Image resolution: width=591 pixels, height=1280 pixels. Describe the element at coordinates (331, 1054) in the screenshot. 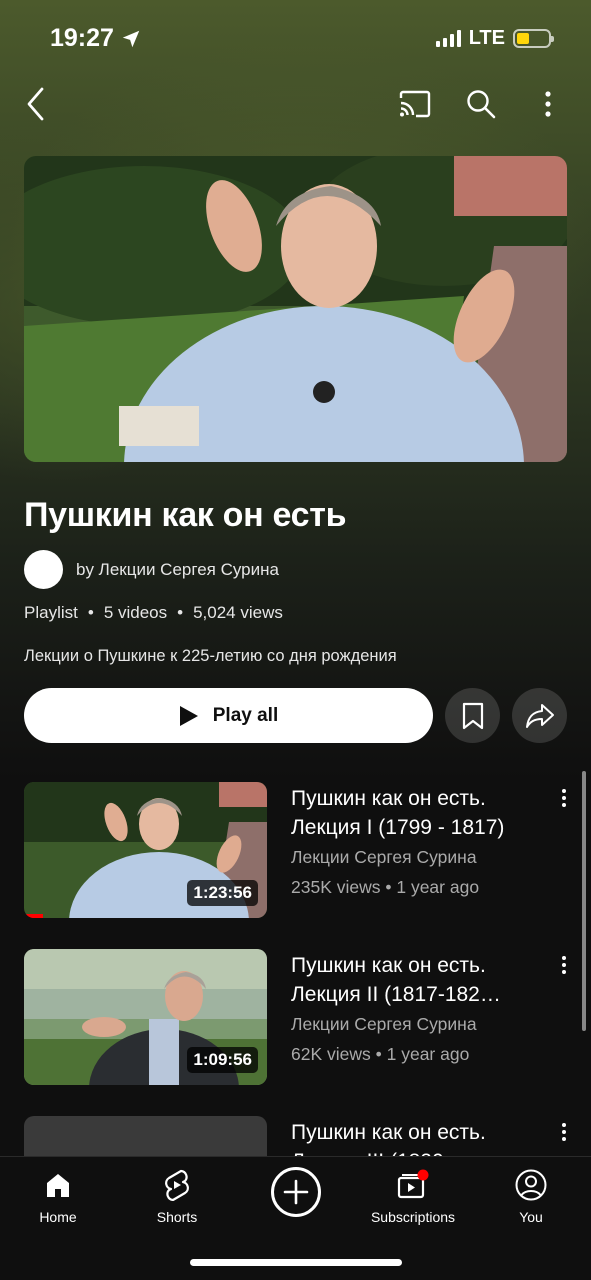

I see `video-views: 62K views` at that location.